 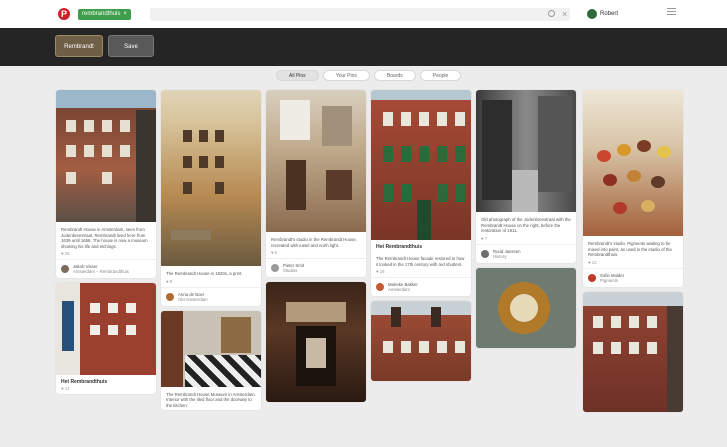 I want to click on pinner-board: Amsterdam – Rembrandthuis, so click(x=101, y=272).